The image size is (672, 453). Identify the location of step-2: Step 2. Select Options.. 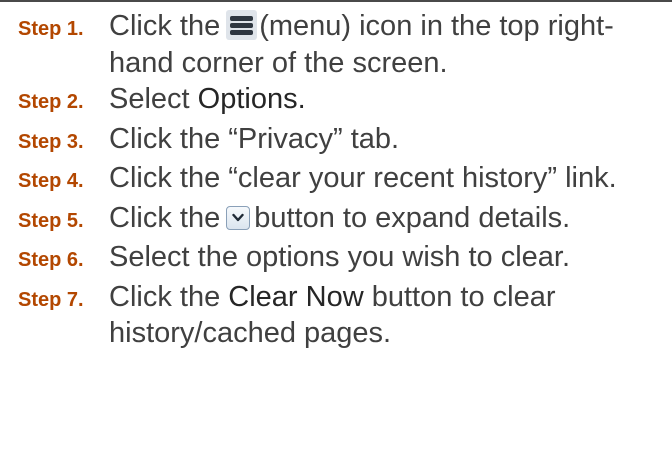
(343, 101).